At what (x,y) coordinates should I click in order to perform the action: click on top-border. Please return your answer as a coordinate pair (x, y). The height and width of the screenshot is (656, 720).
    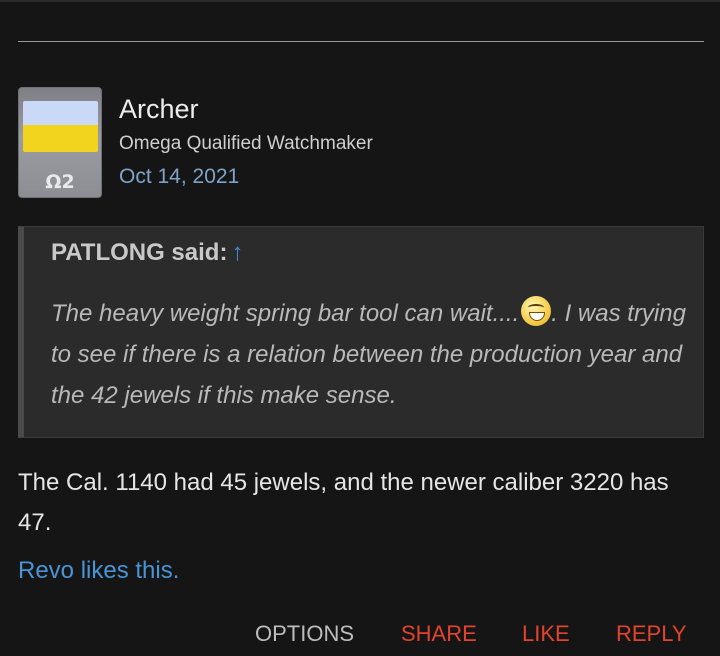
    Looking at the image, I should click on (360, 1).